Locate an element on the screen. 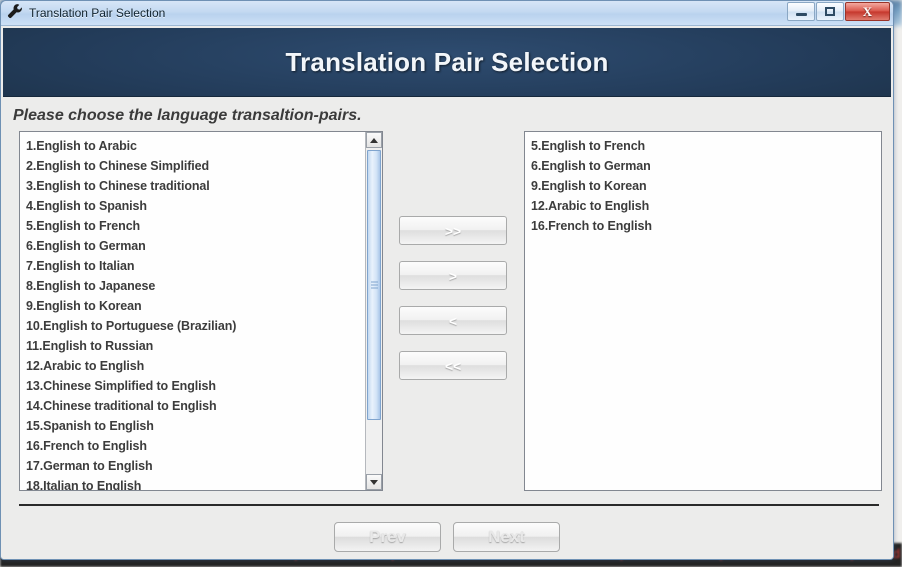  remove-all-button-label: << is located at coordinates (453, 365).